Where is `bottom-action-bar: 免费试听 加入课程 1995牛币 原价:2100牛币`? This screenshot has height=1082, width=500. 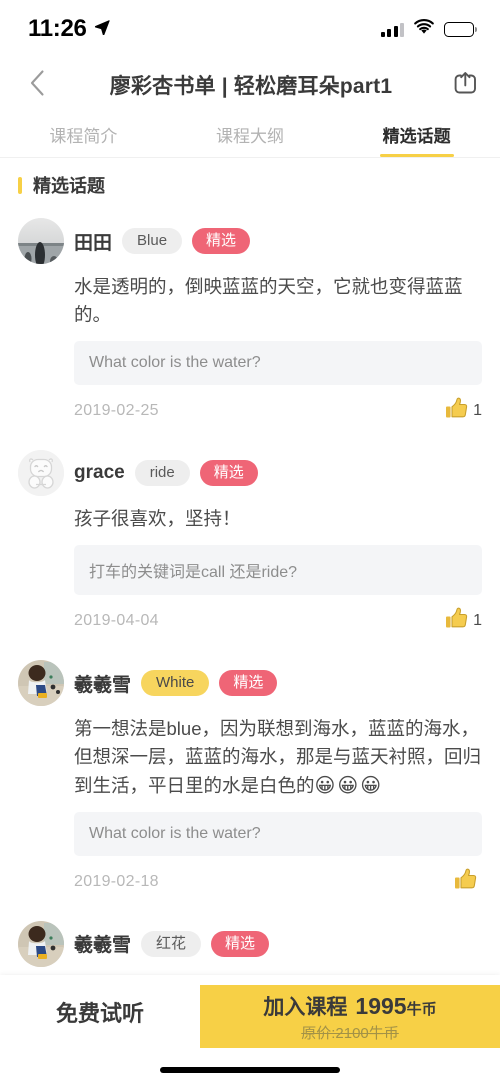
bottom-action-bar: 免费试听 加入课程 1995牛币 原价:2100牛币 is located at coordinates (250, 1028).